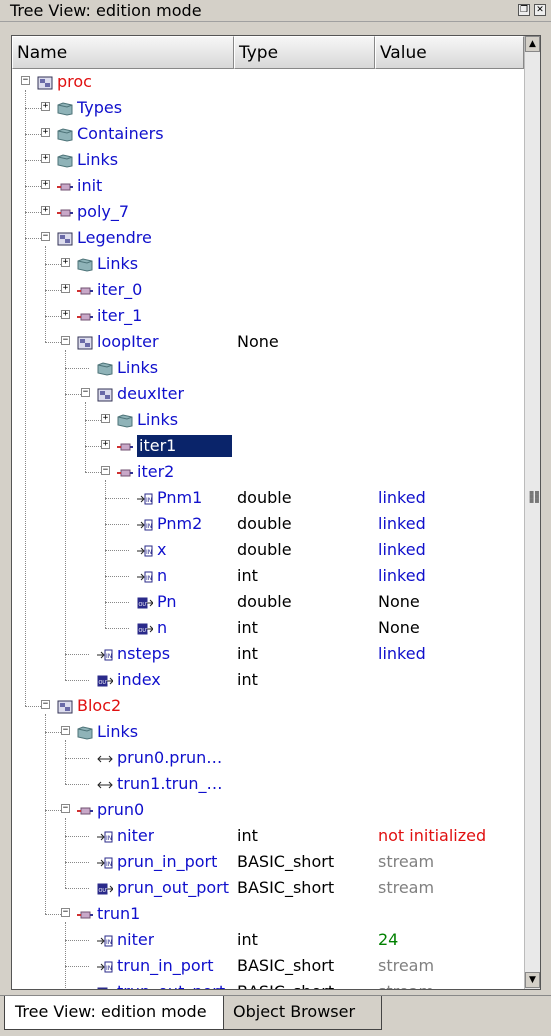 This screenshot has height=1036, width=551. Describe the element at coordinates (268, 186) in the screenshot. I see `tree-row: + init` at that location.